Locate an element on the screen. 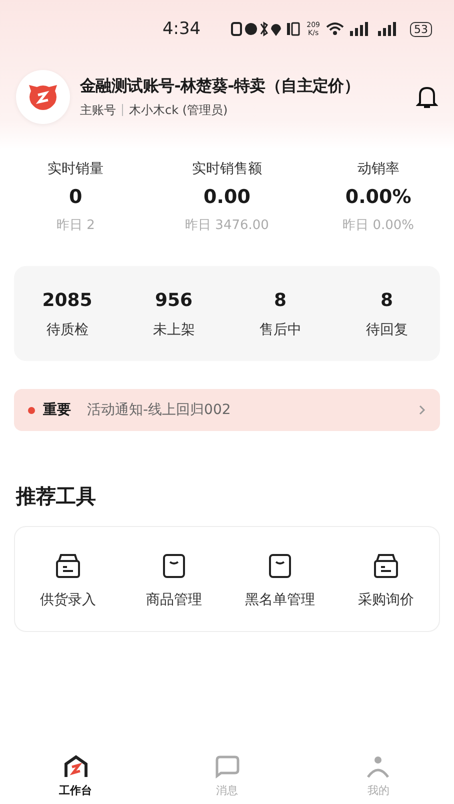  task-label: 待回复 is located at coordinates (387, 330).